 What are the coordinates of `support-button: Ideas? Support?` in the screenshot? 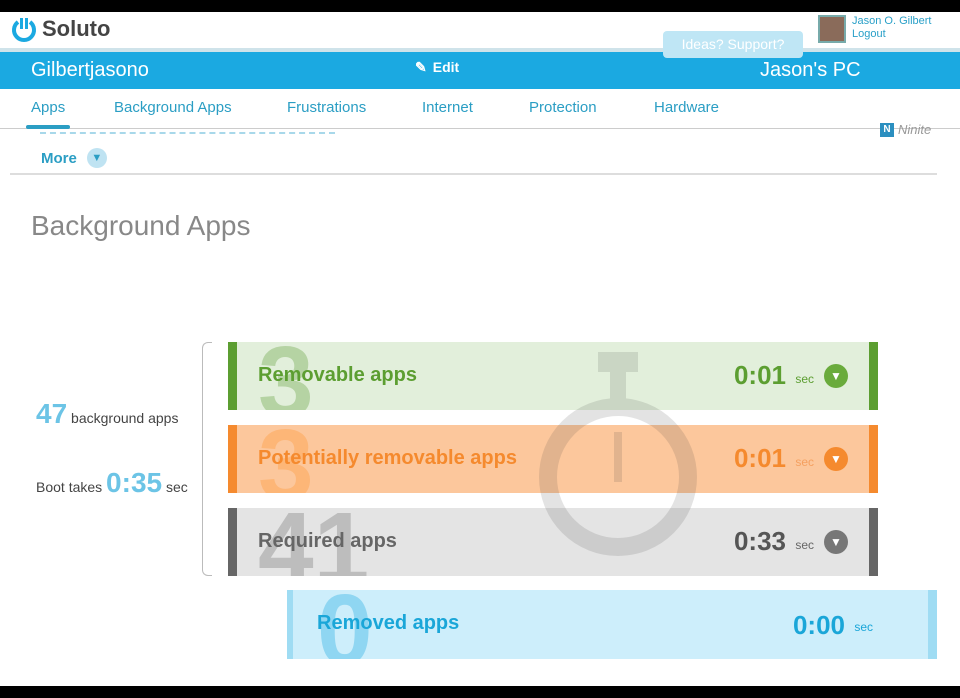 It's located at (733, 44).